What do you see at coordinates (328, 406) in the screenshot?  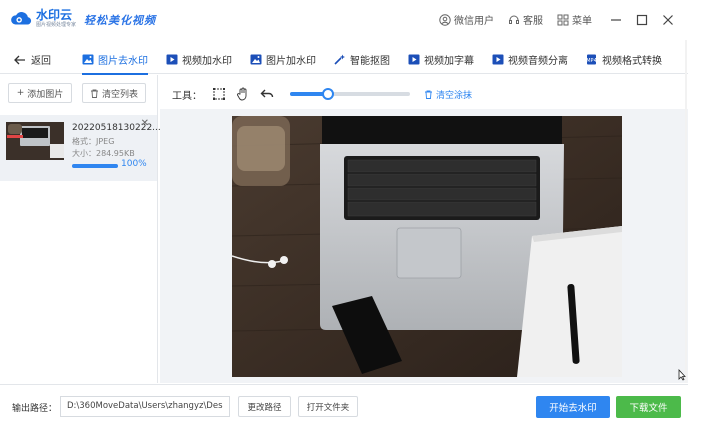 I see `open-folder-button: 打开文件夹` at bounding box center [328, 406].